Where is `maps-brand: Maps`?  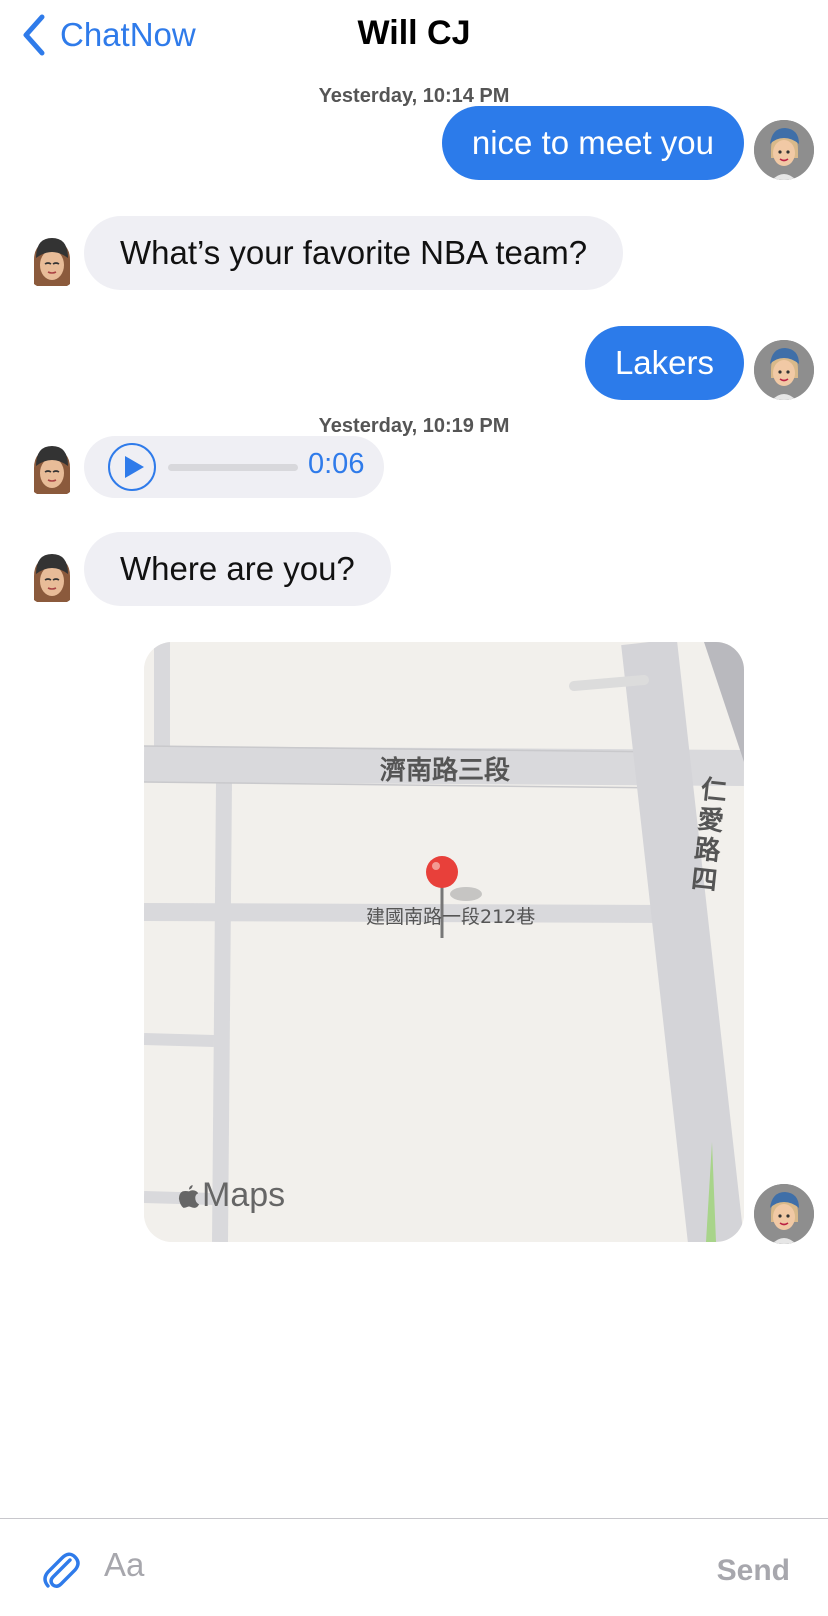
maps-brand: Maps is located at coordinates (231, 1195).